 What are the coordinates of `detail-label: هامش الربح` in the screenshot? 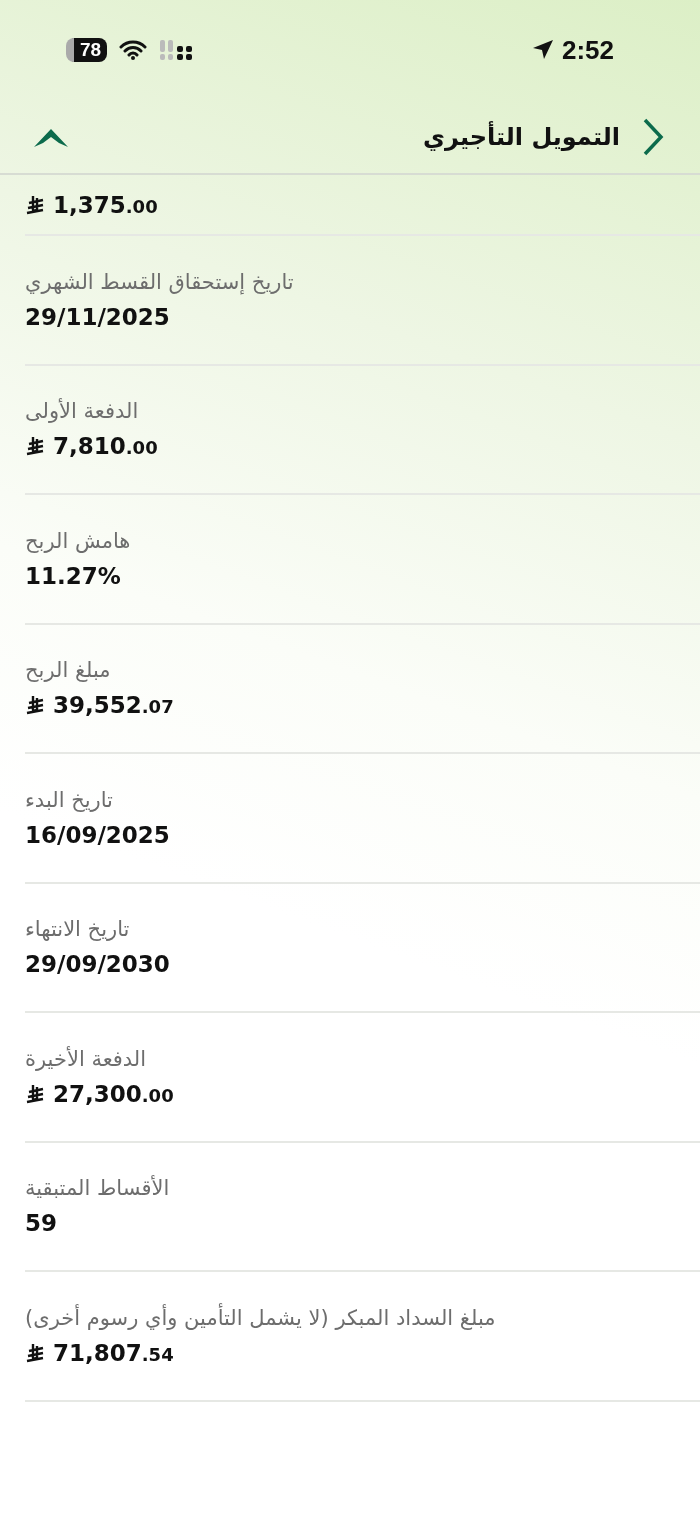 It's located at (78, 540).